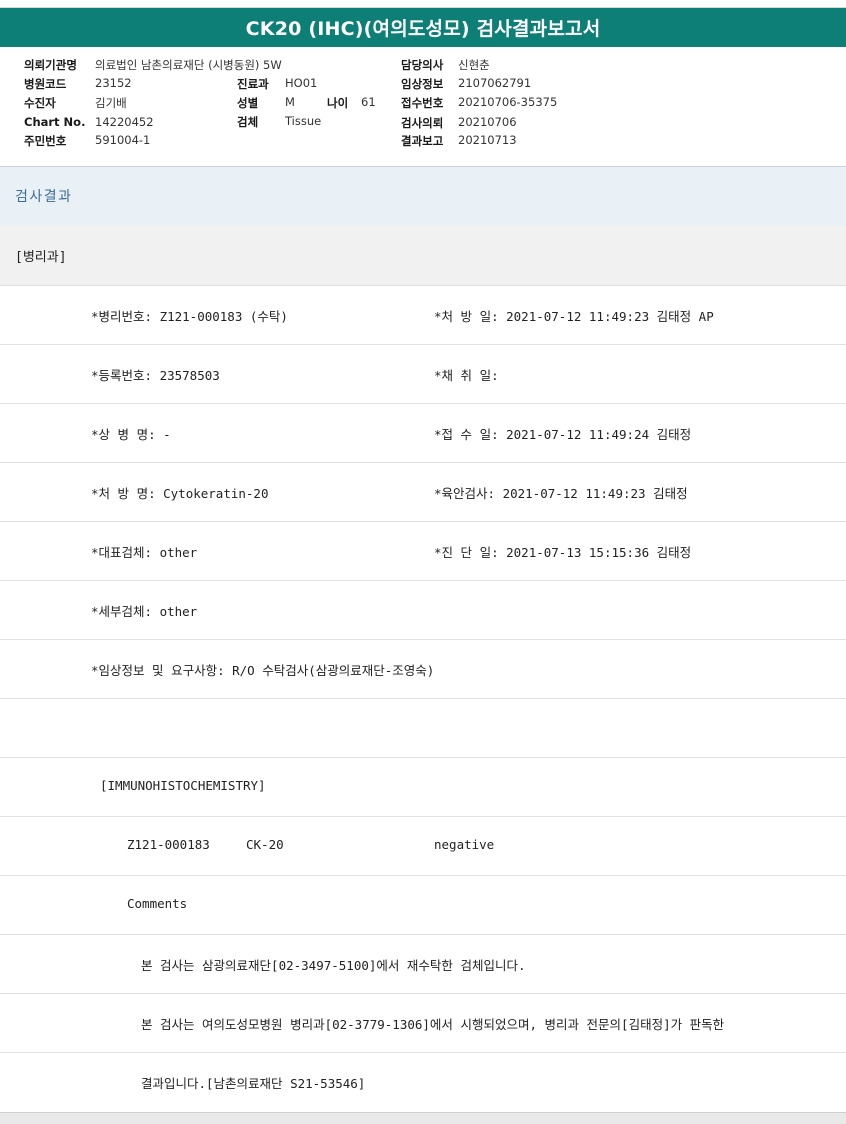 The width and height of the screenshot is (846, 1124). I want to click on dept-value: HO01, so click(301, 83).